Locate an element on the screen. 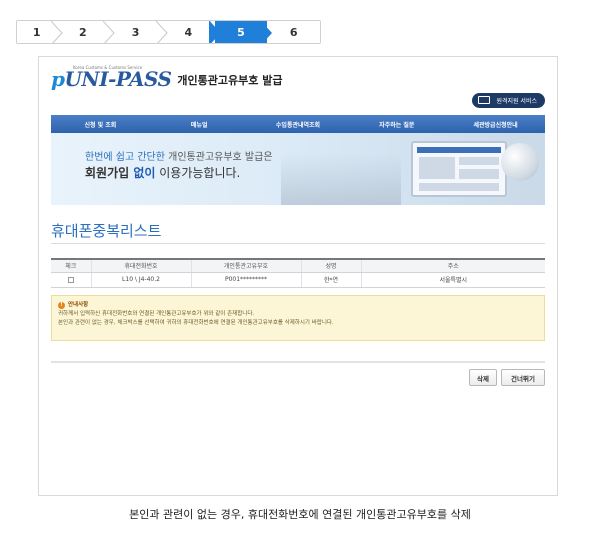  step-label: 3 is located at coordinates (135, 32).